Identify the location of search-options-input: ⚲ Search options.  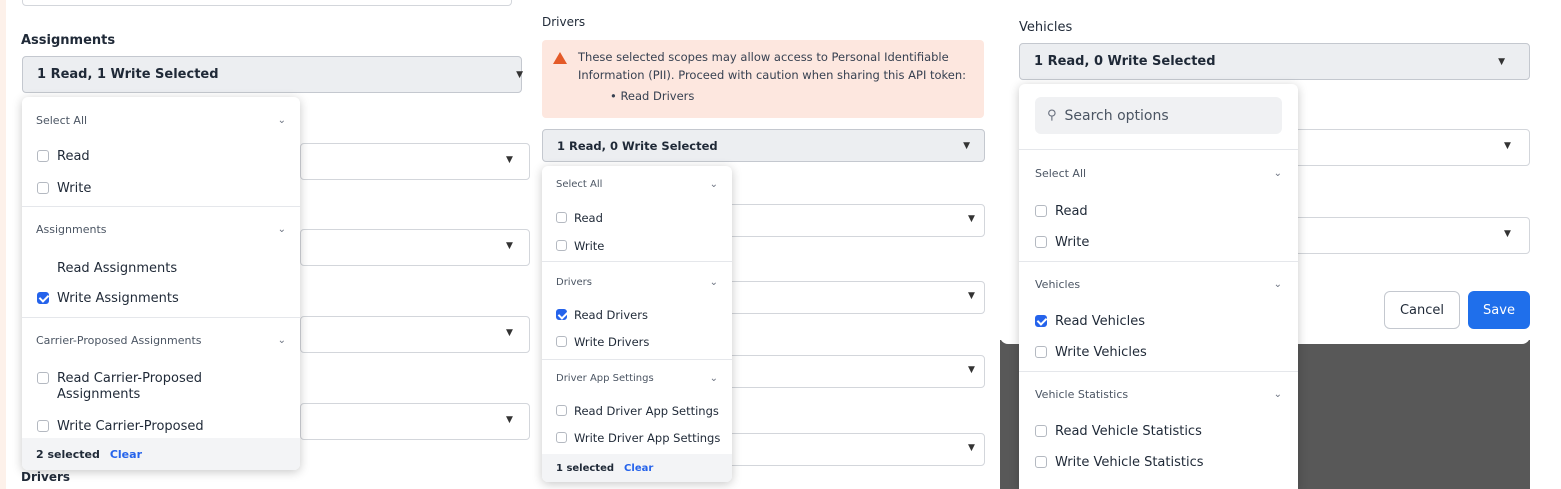
(1158, 115).